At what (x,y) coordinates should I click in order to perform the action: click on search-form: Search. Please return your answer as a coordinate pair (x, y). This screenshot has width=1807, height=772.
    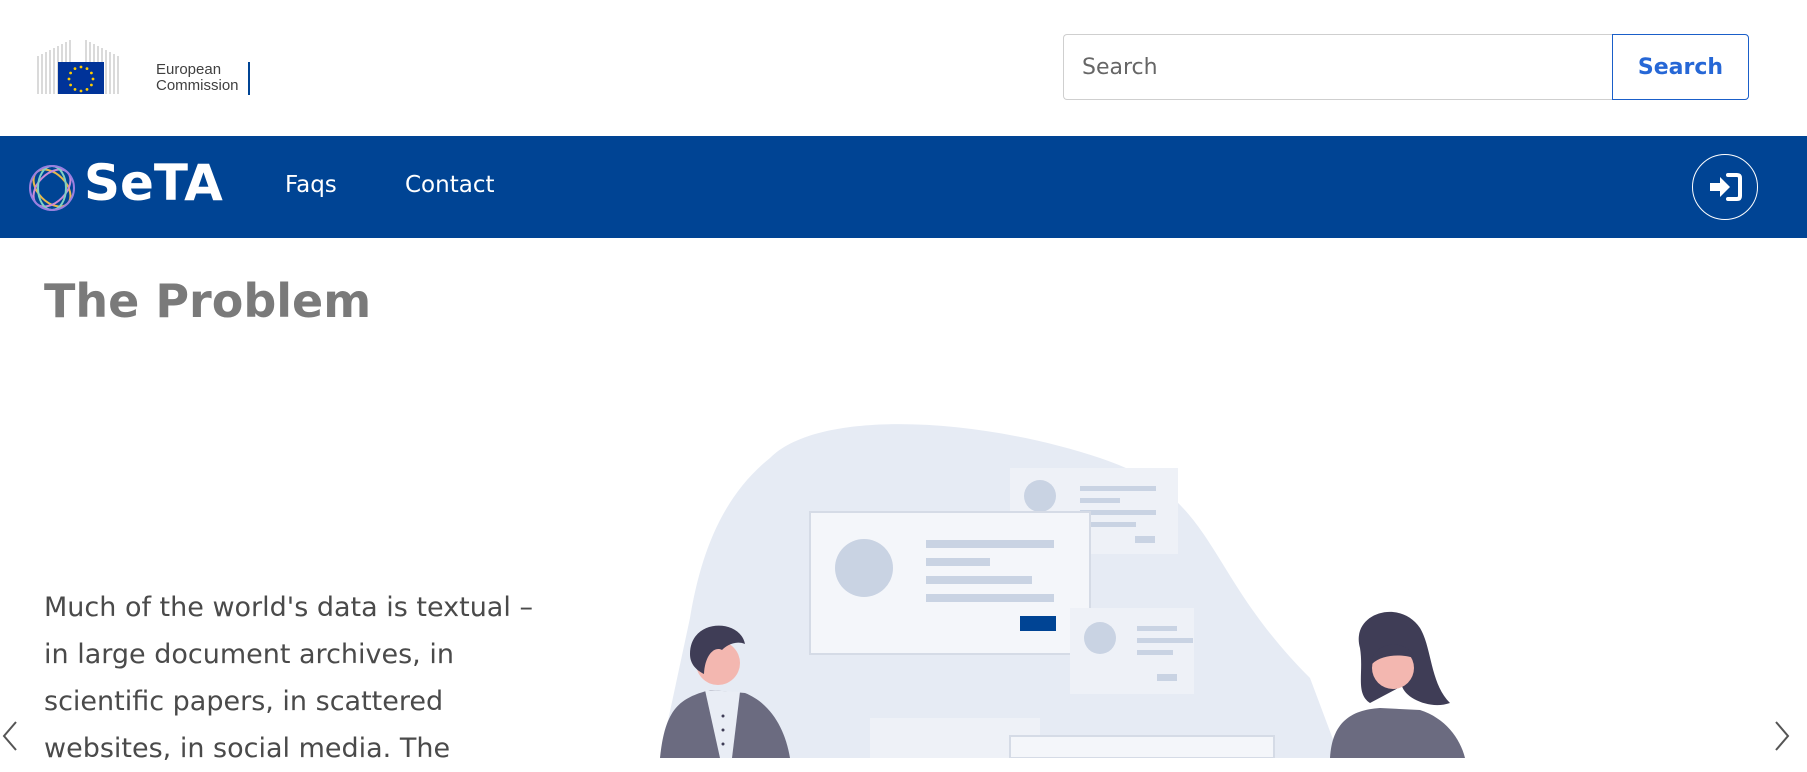
    Looking at the image, I should click on (1406, 67).